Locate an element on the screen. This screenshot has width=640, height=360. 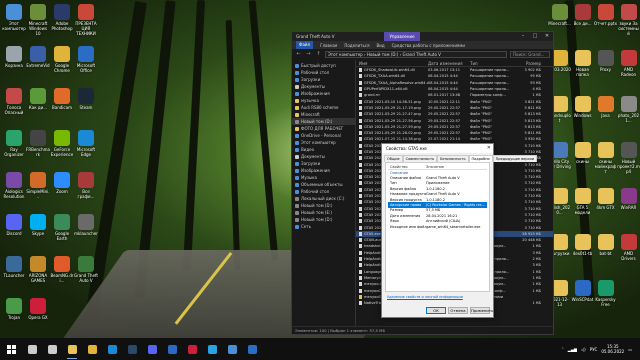
start-button is located at coordinates (11, 349).